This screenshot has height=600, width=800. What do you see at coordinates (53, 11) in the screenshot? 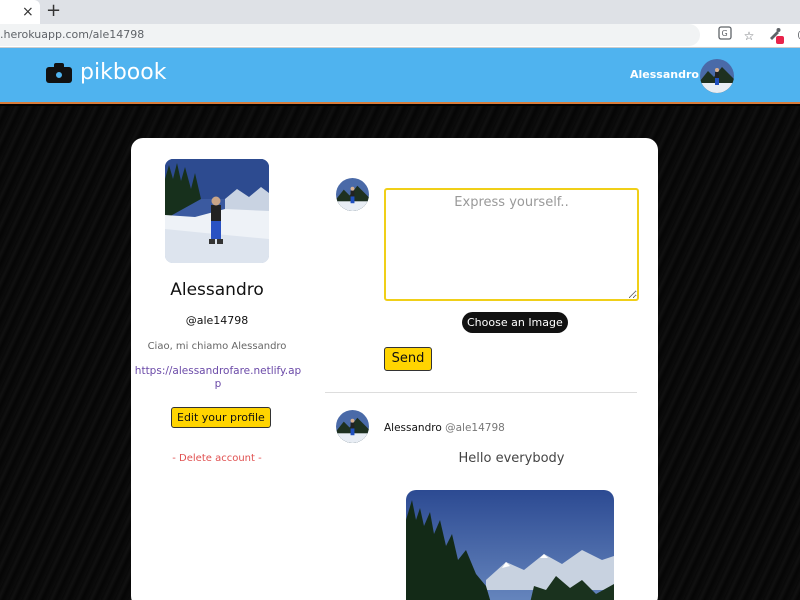
I see `new-tab-button: +` at bounding box center [53, 11].